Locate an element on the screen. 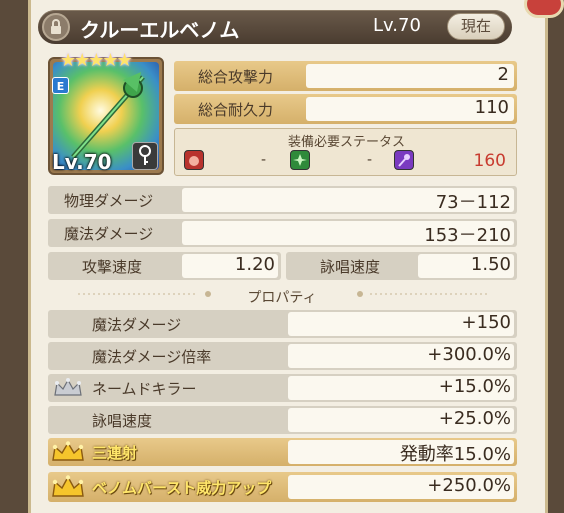 The image size is (564, 513). current-button: 現在 is located at coordinates (476, 26).